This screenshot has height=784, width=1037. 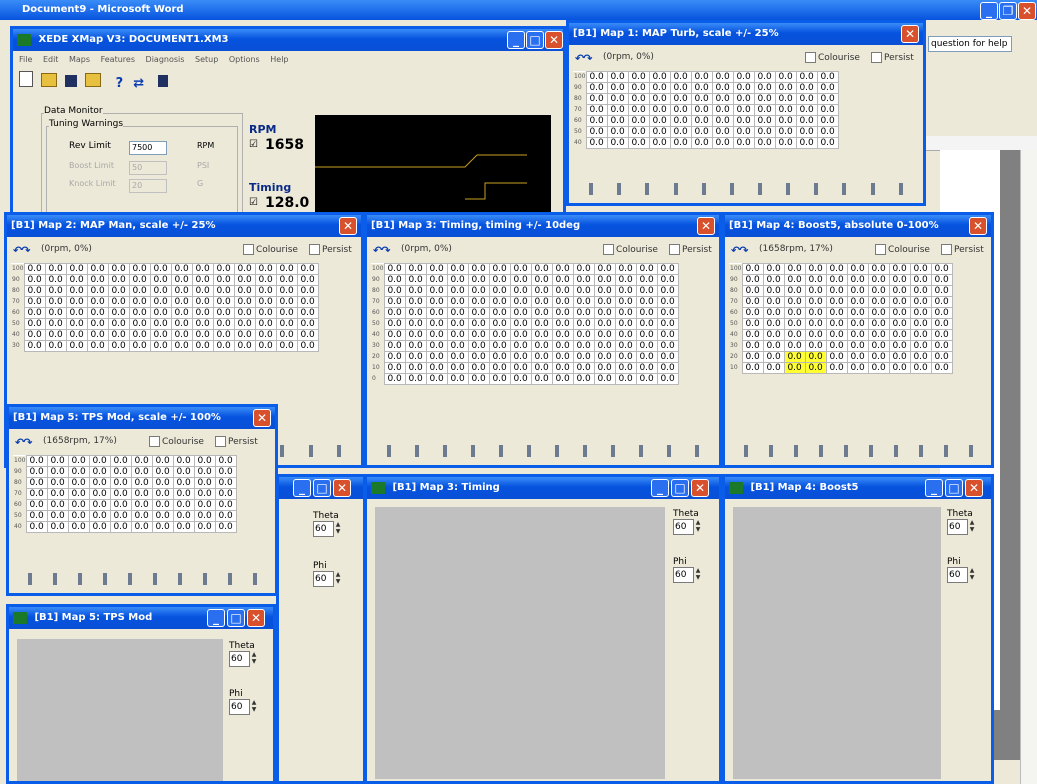 I want to click on menu-diagnosis: Diagnosis, so click(x=165, y=59).